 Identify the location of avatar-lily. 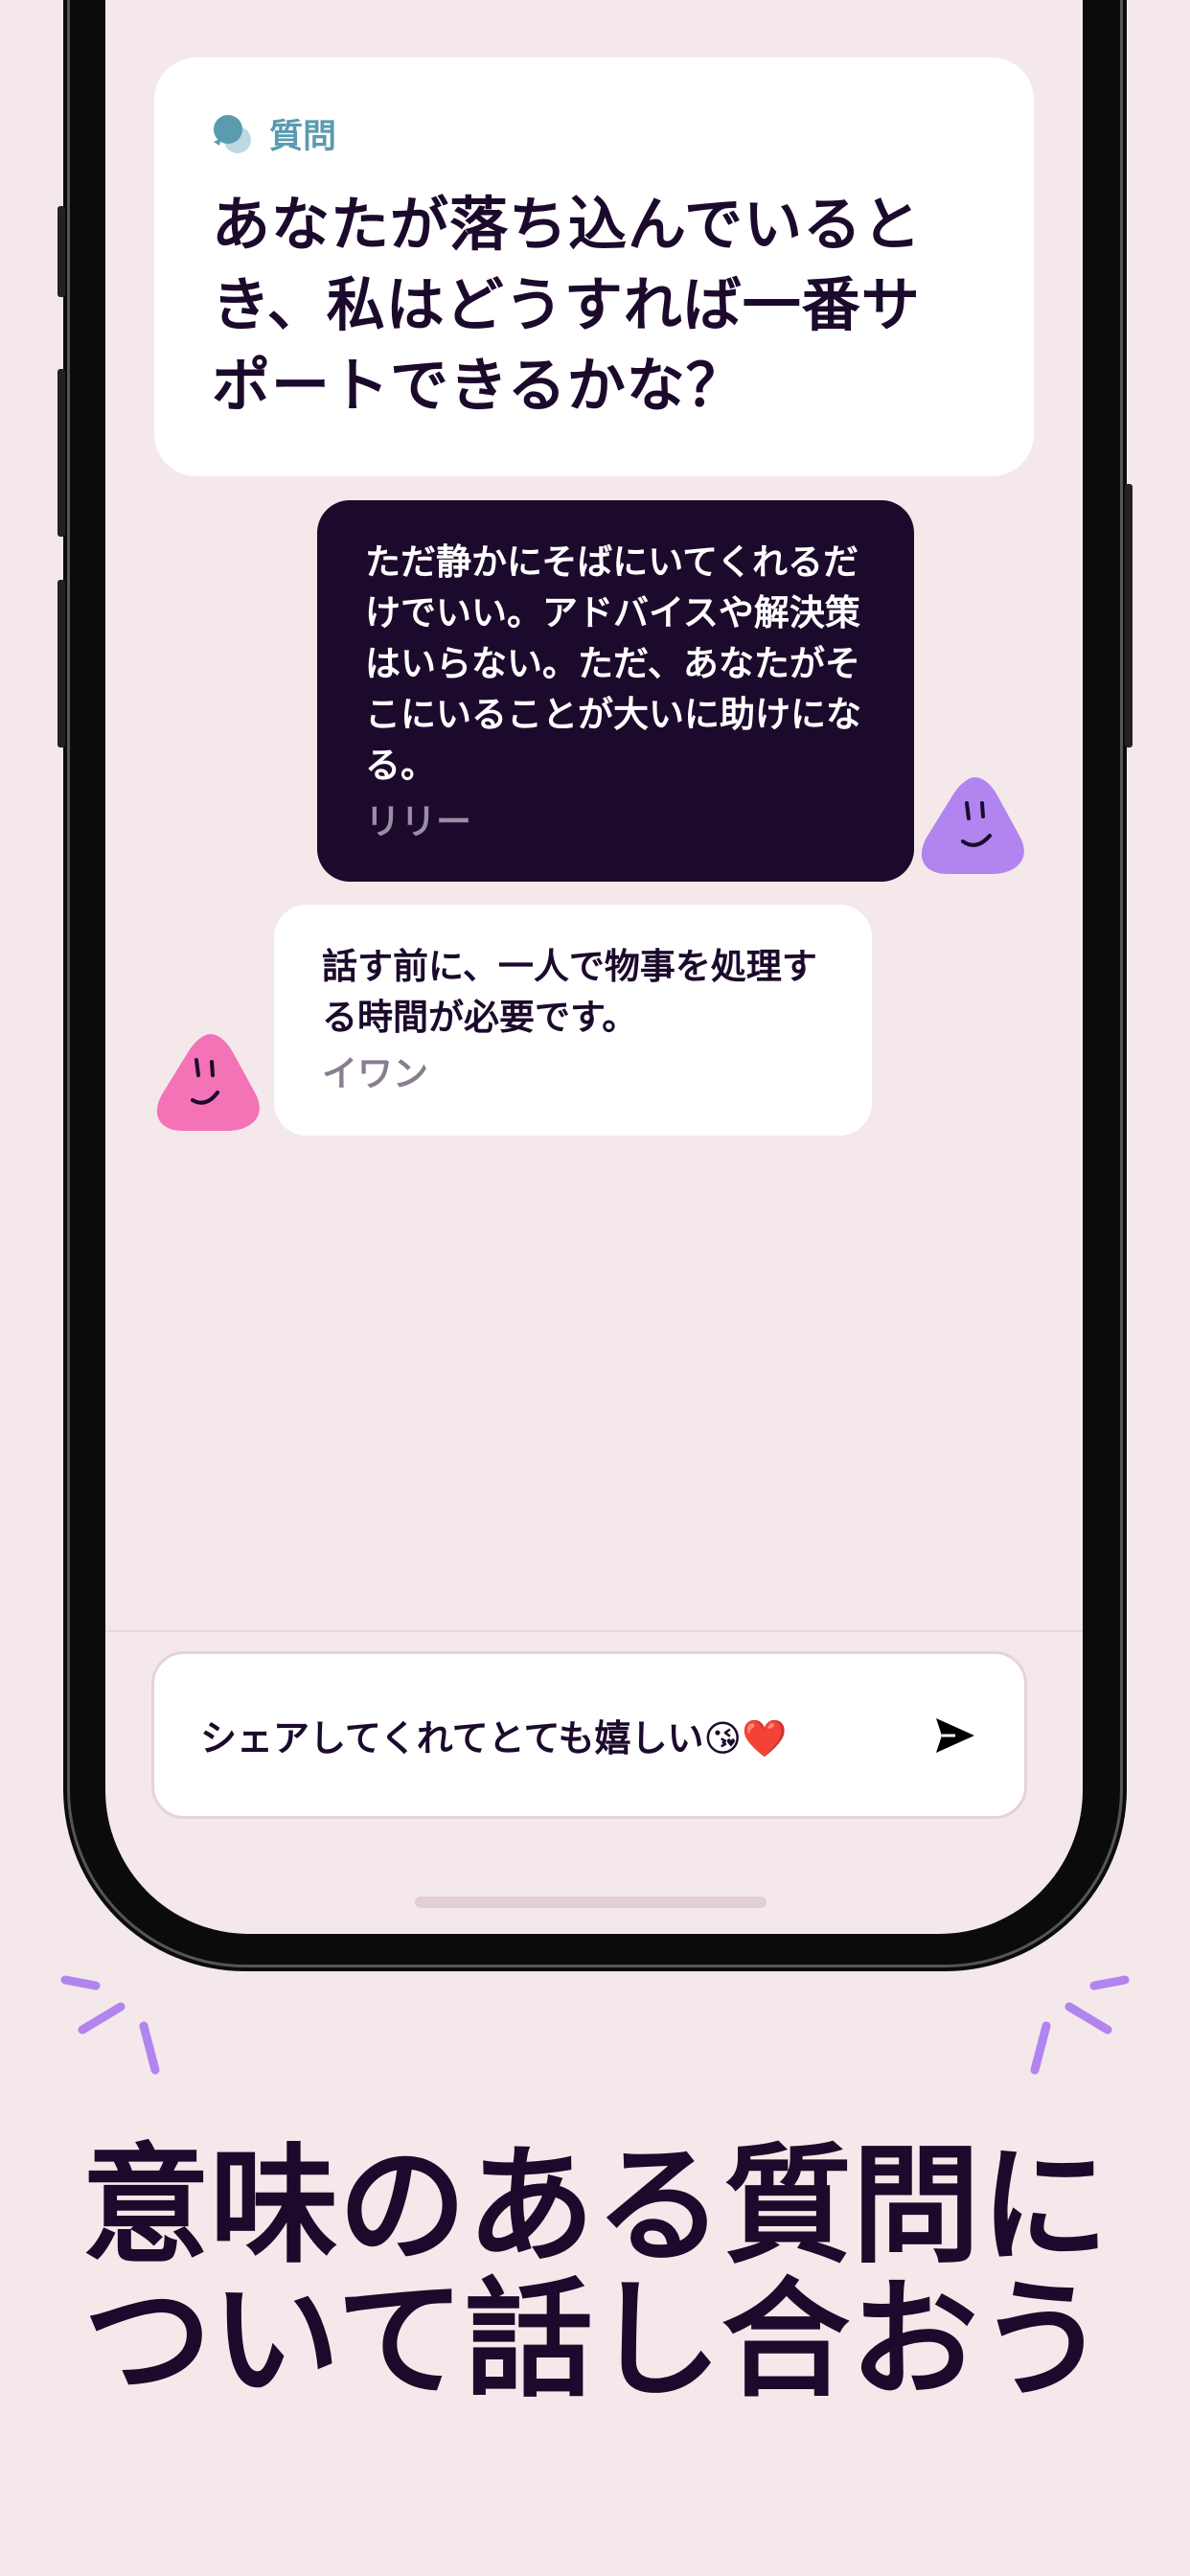
(973, 825).